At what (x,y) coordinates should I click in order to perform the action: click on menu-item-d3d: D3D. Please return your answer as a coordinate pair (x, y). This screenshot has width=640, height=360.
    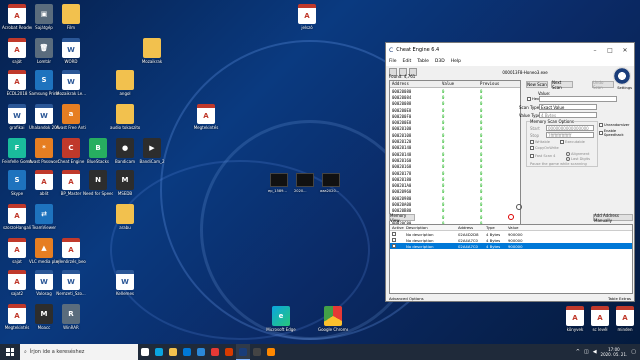
    Looking at the image, I should click on (440, 61).